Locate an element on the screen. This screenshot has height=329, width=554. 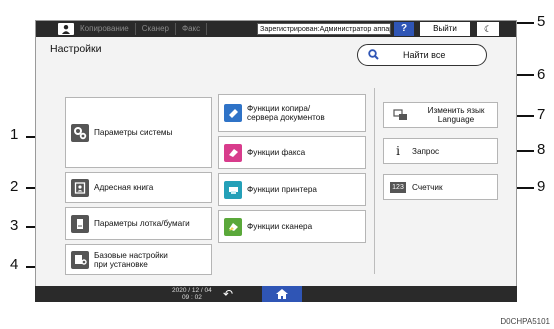
column-divider is located at coordinates (374, 181).